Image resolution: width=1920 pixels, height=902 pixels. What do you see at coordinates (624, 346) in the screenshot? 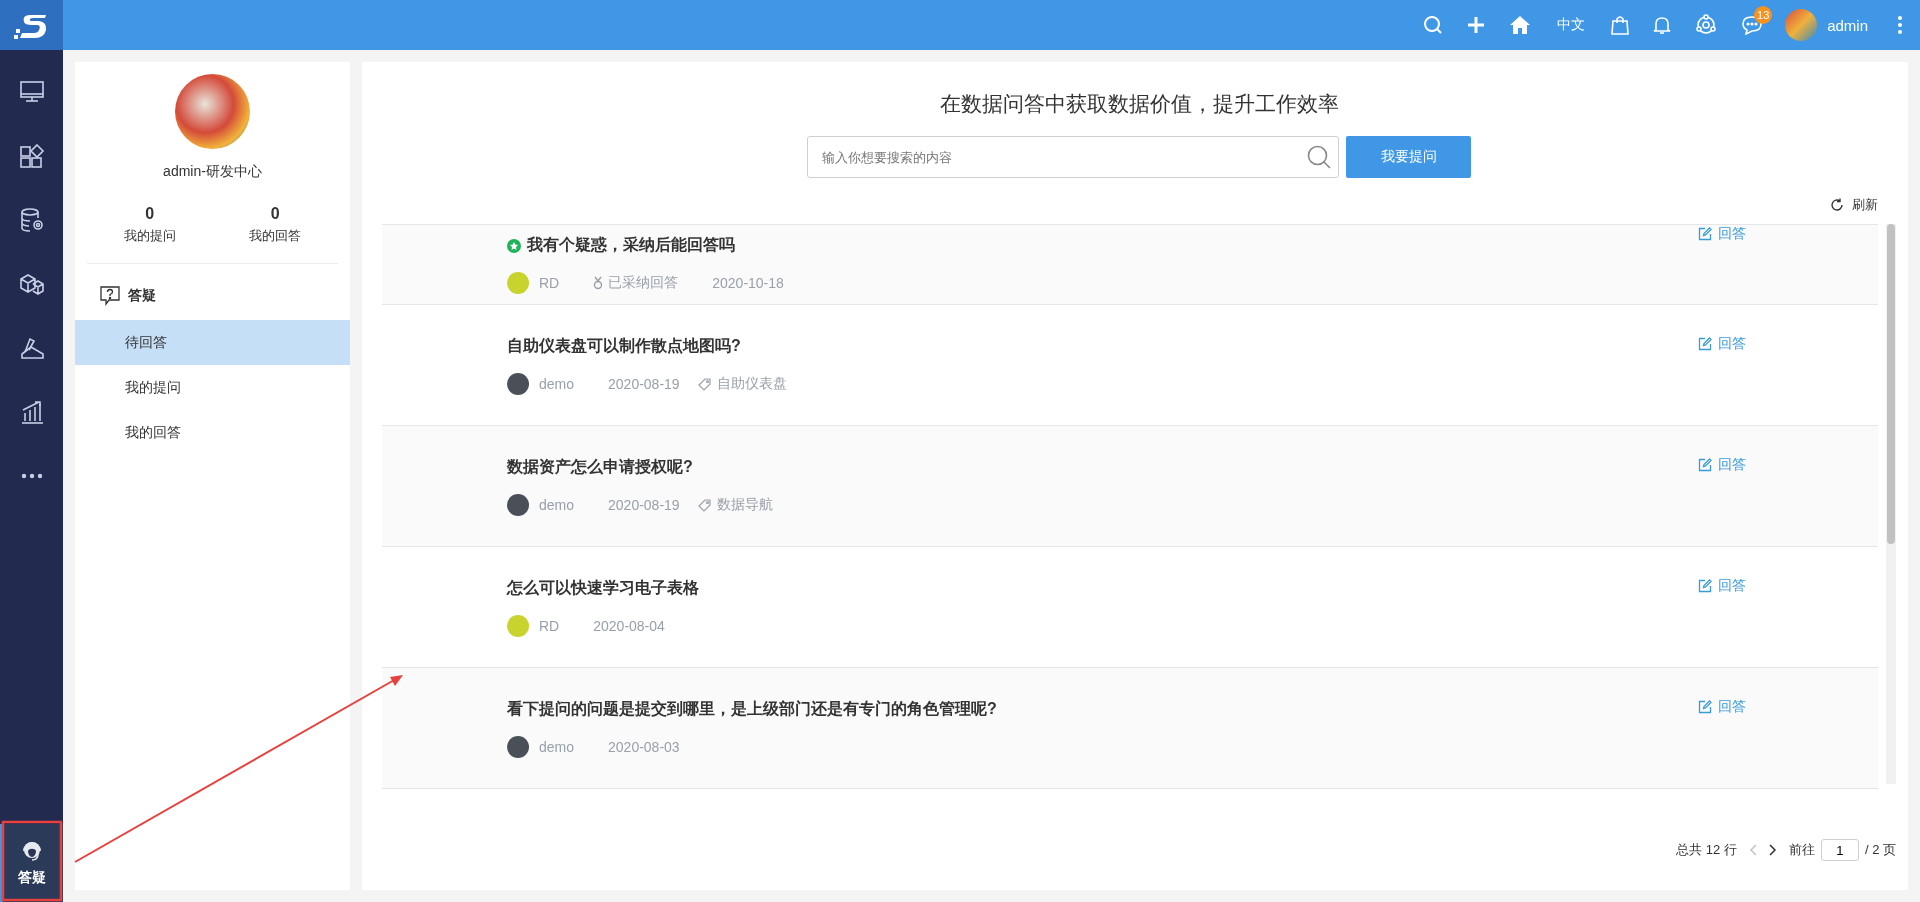
I see `question-title: 自助仪表盘可以制作散点地图吗?` at bounding box center [624, 346].